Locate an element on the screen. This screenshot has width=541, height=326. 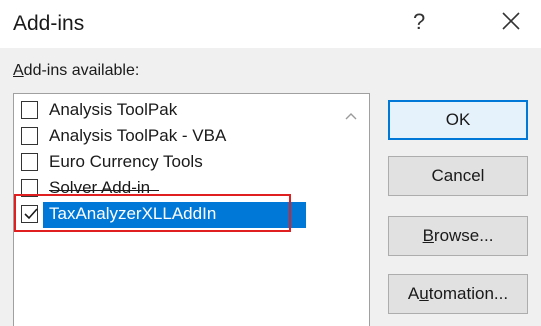
list-item-label: Analysis ToolPak - VBA is located at coordinates (138, 135).